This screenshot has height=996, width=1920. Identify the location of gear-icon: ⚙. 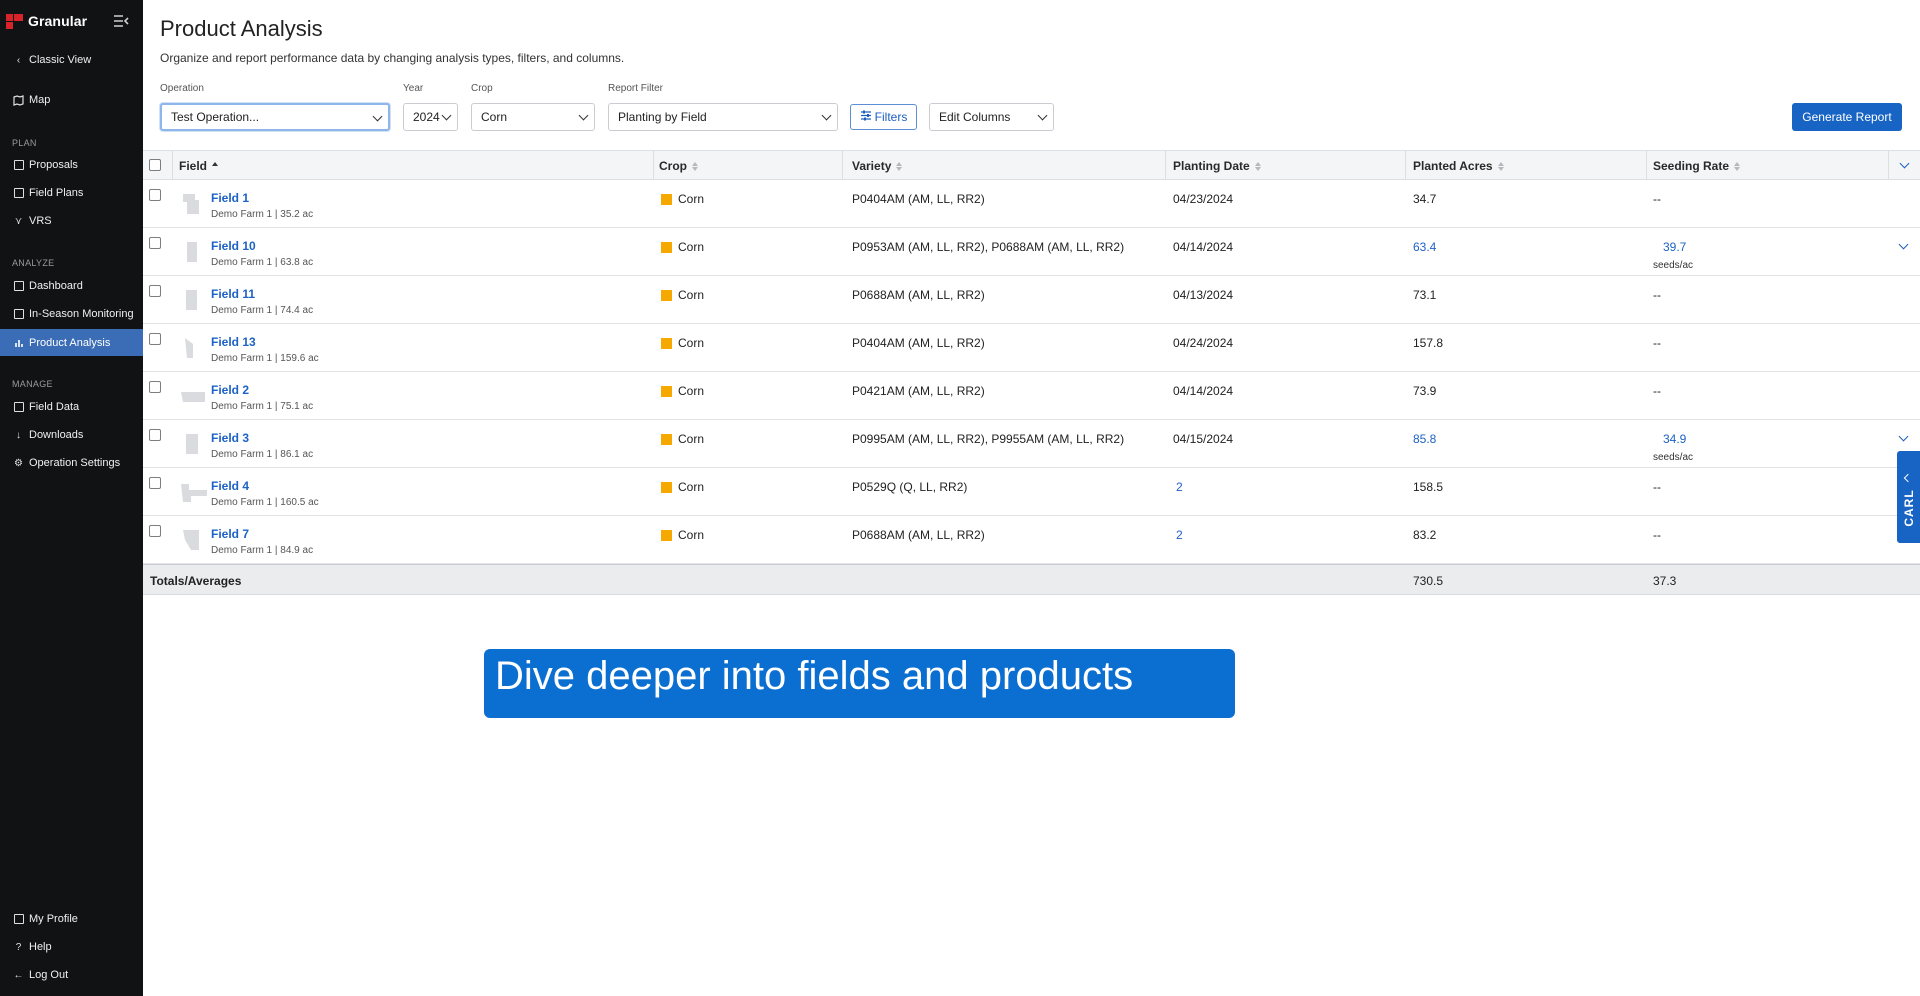
(18, 463).